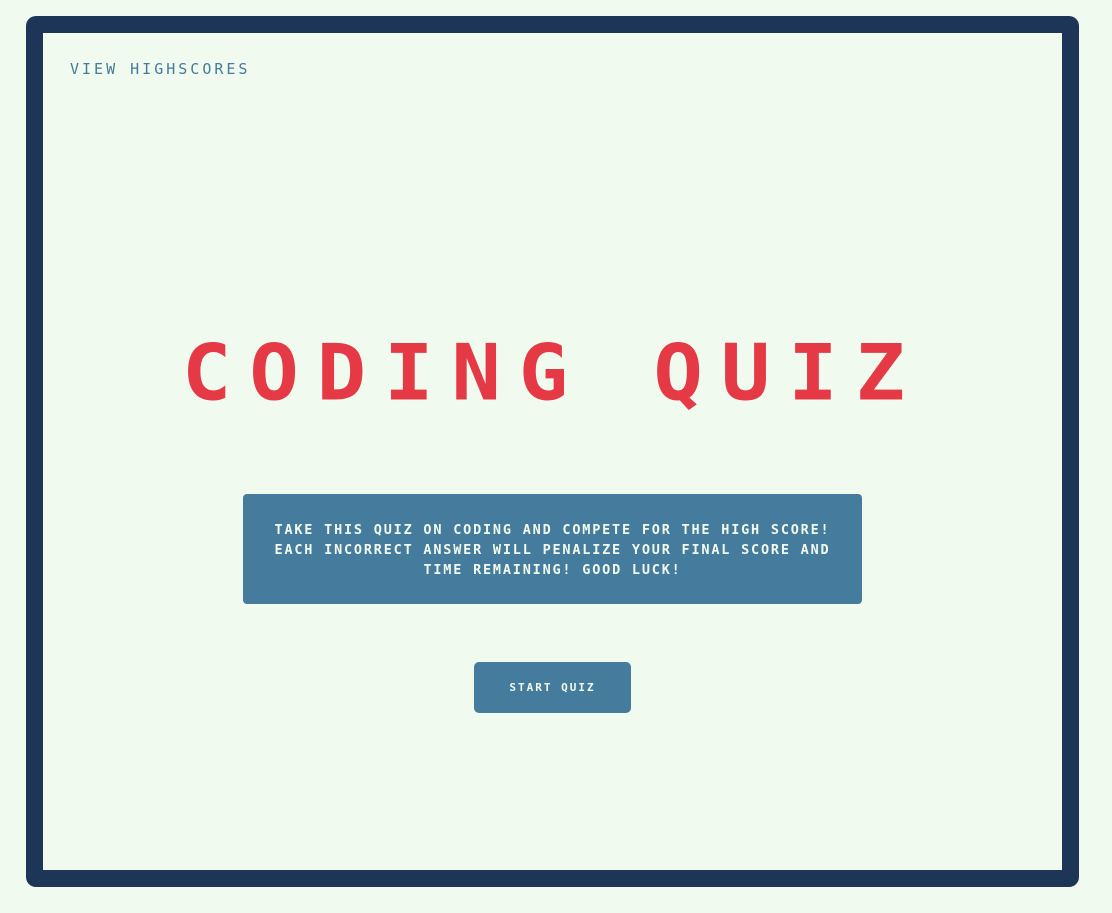 Image resolution: width=1112 pixels, height=913 pixels. Describe the element at coordinates (552, 687) in the screenshot. I see `start-quiz-button: Start Quiz` at that location.